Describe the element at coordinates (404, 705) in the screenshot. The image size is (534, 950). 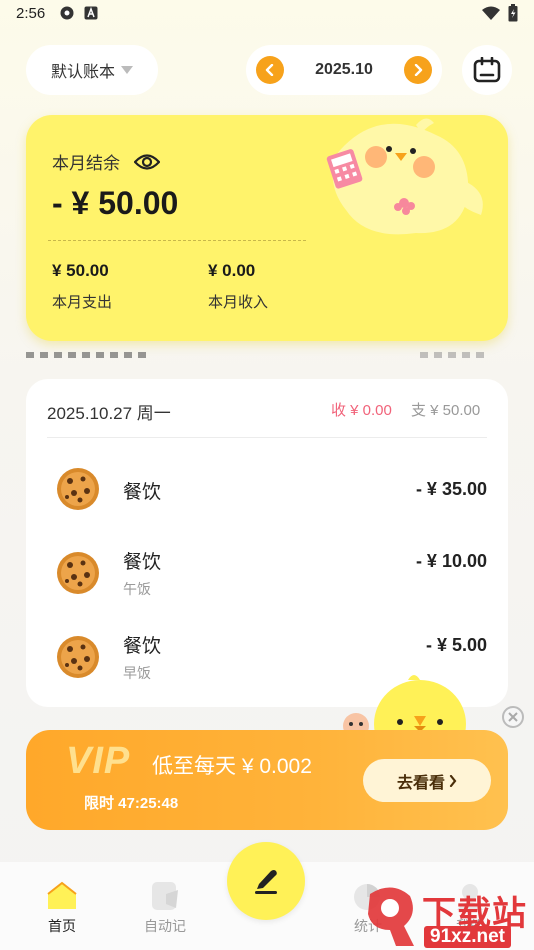
I see `vip-chick-illustration` at that location.